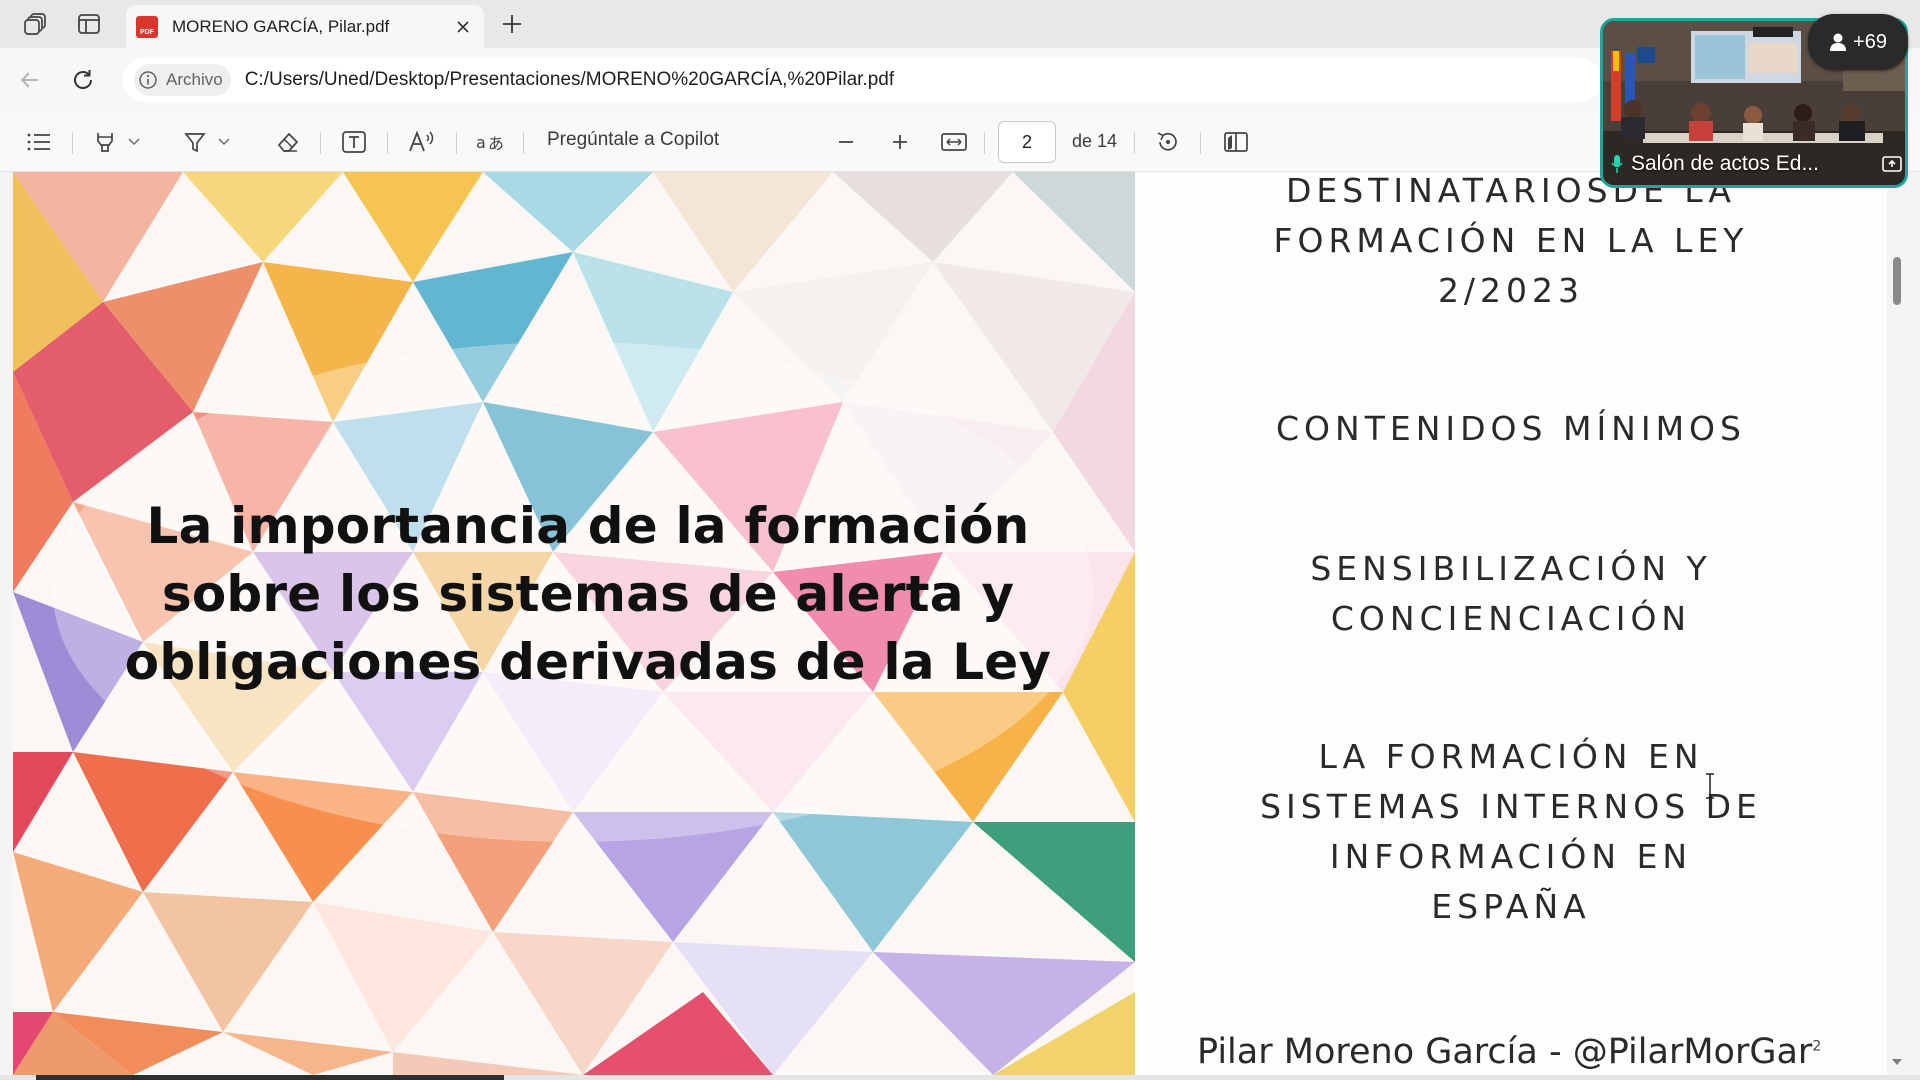 The image size is (1920, 1080). What do you see at coordinates (1897, 623) in the screenshot?
I see `vertical-scrollbar` at bounding box center [1897, 623].